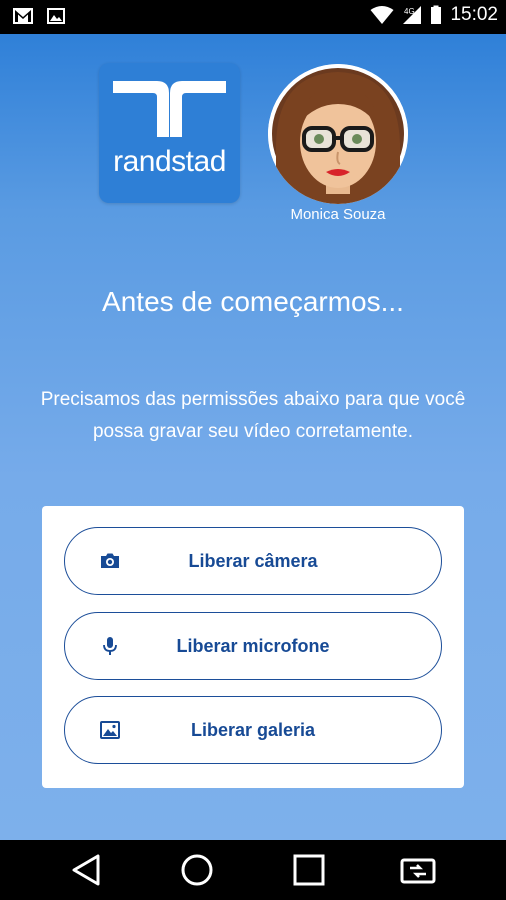  What do you see at coordinates (309, 870) in the screenshot?
I see `recents-icon` at bounding box center [309, 870].